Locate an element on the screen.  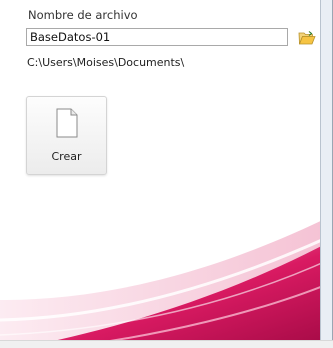
browse-folder-button is located at coordinates (307, 38).